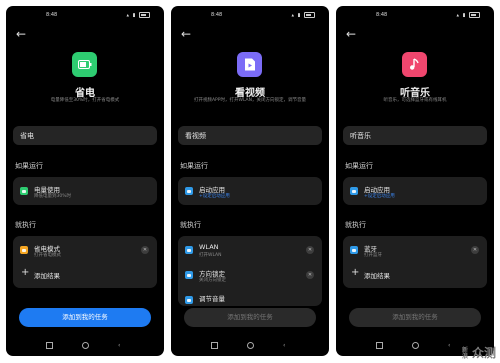 The width and height of the screenshot is (500, 363). What do you see at coordinates (85, 262) in the screenshot?
I see `actions-card: 省电模式 打开省电模式 ✕ + 添加结果` at bounding box center [85, 262].